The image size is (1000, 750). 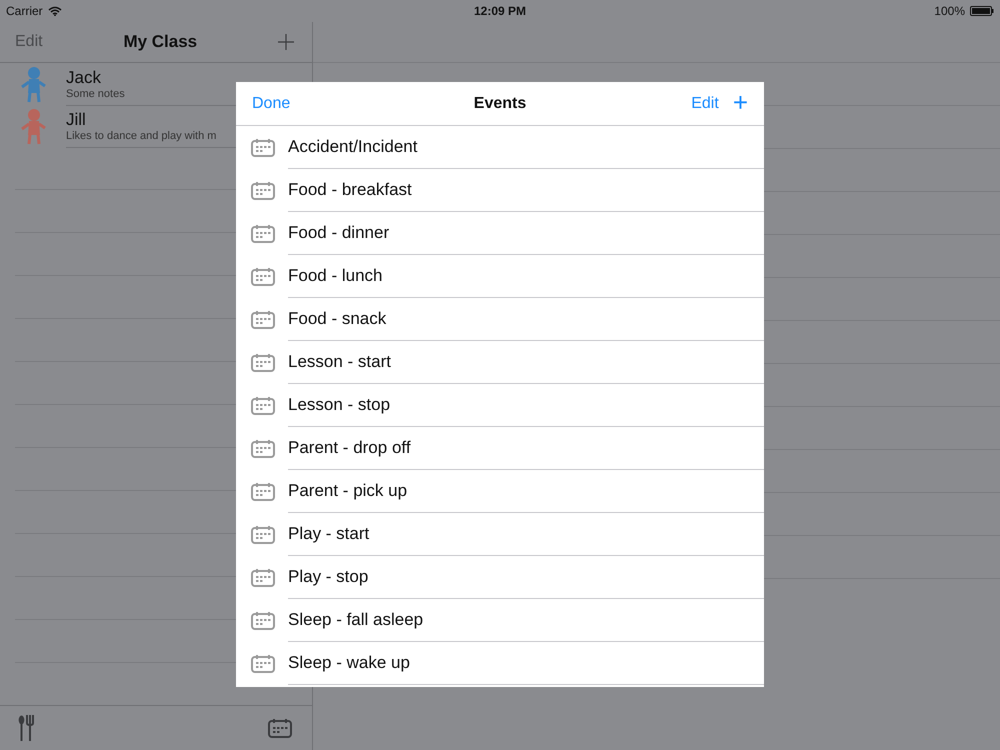 What do you see at coordinates (526, 362) in the screenshot?
I see `event-item: Lesson - start` at bounding box center [526, 362].